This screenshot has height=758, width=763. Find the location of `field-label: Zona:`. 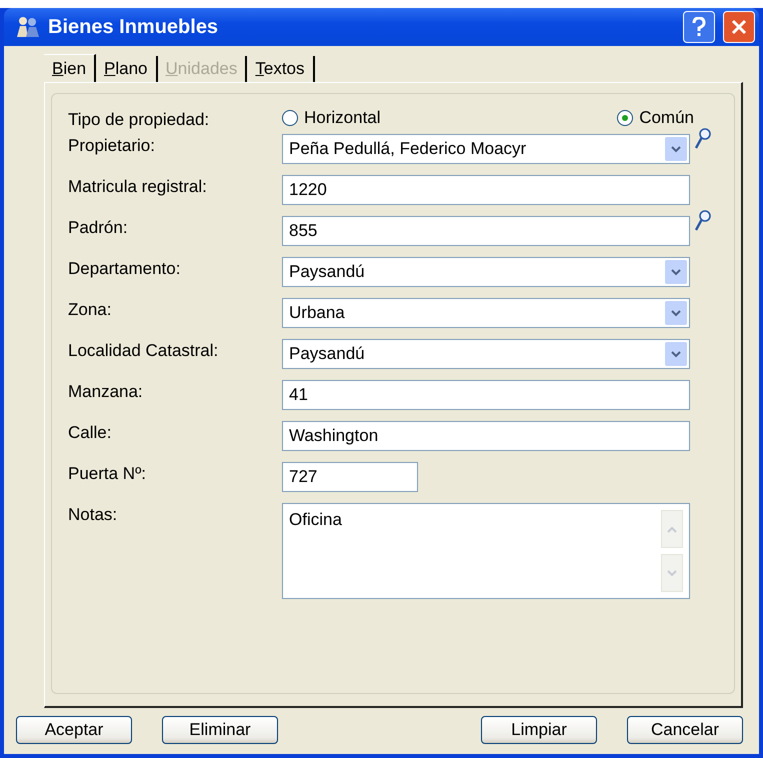

field-label: Zona: is located at coordinates (90, 309).